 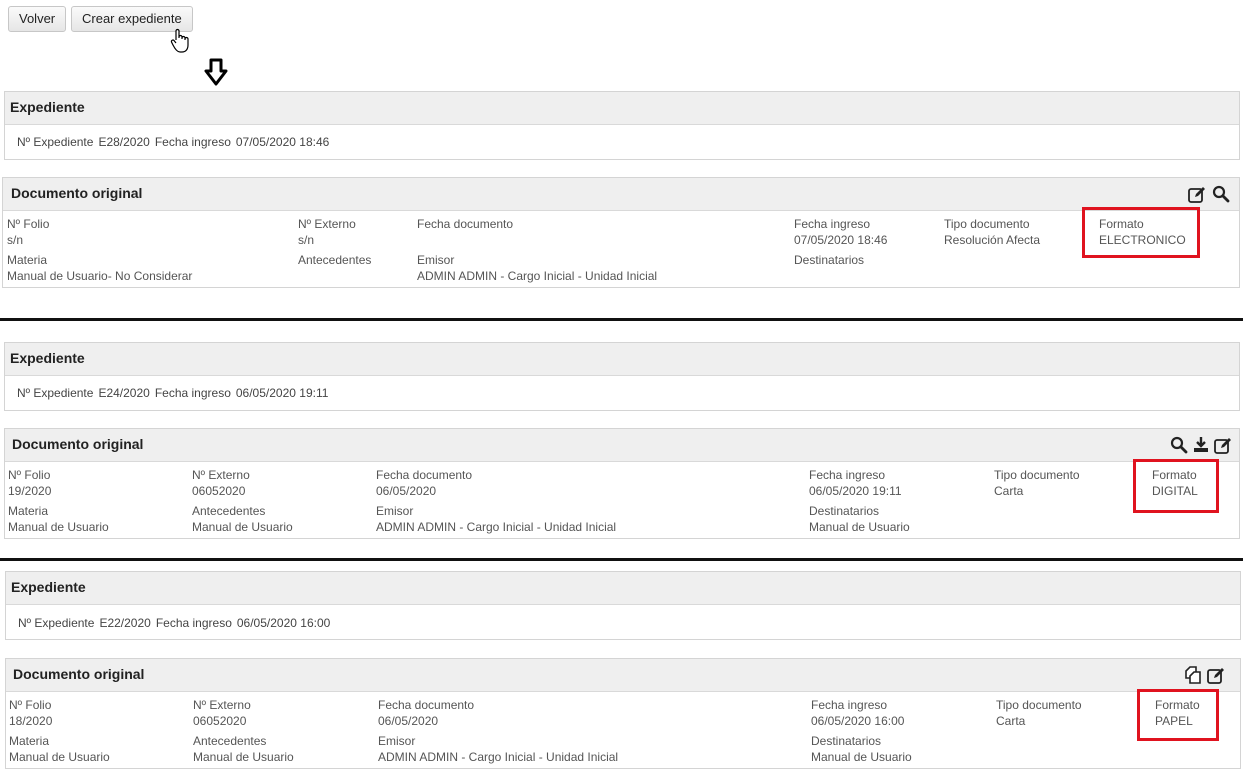 I want to click on expediente-number: E28/2020, so click(x=124, y=142).